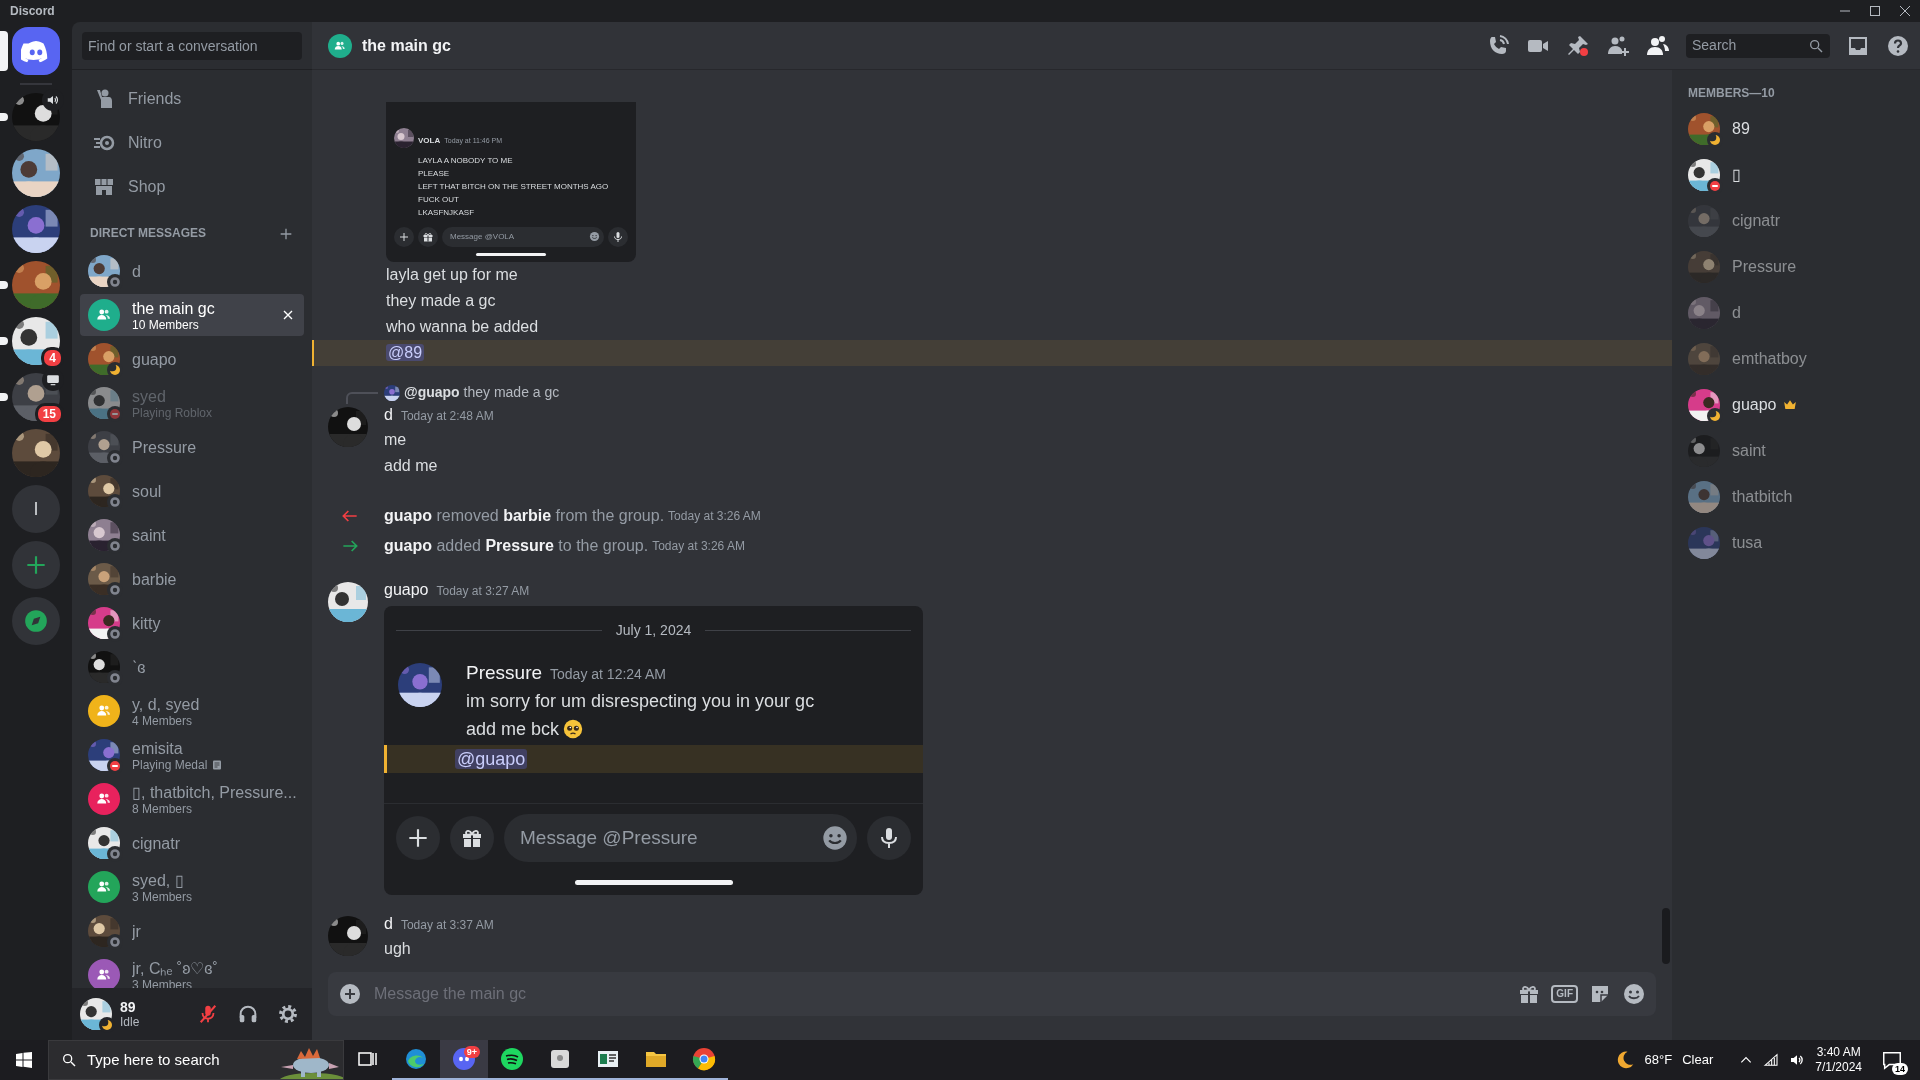 The width and height of the screenshot is (1920, 1080). What do you see at coordinates (192, 187) in the screenshot?
I see `nav-item: Shop` at bounding box center [192, 187].